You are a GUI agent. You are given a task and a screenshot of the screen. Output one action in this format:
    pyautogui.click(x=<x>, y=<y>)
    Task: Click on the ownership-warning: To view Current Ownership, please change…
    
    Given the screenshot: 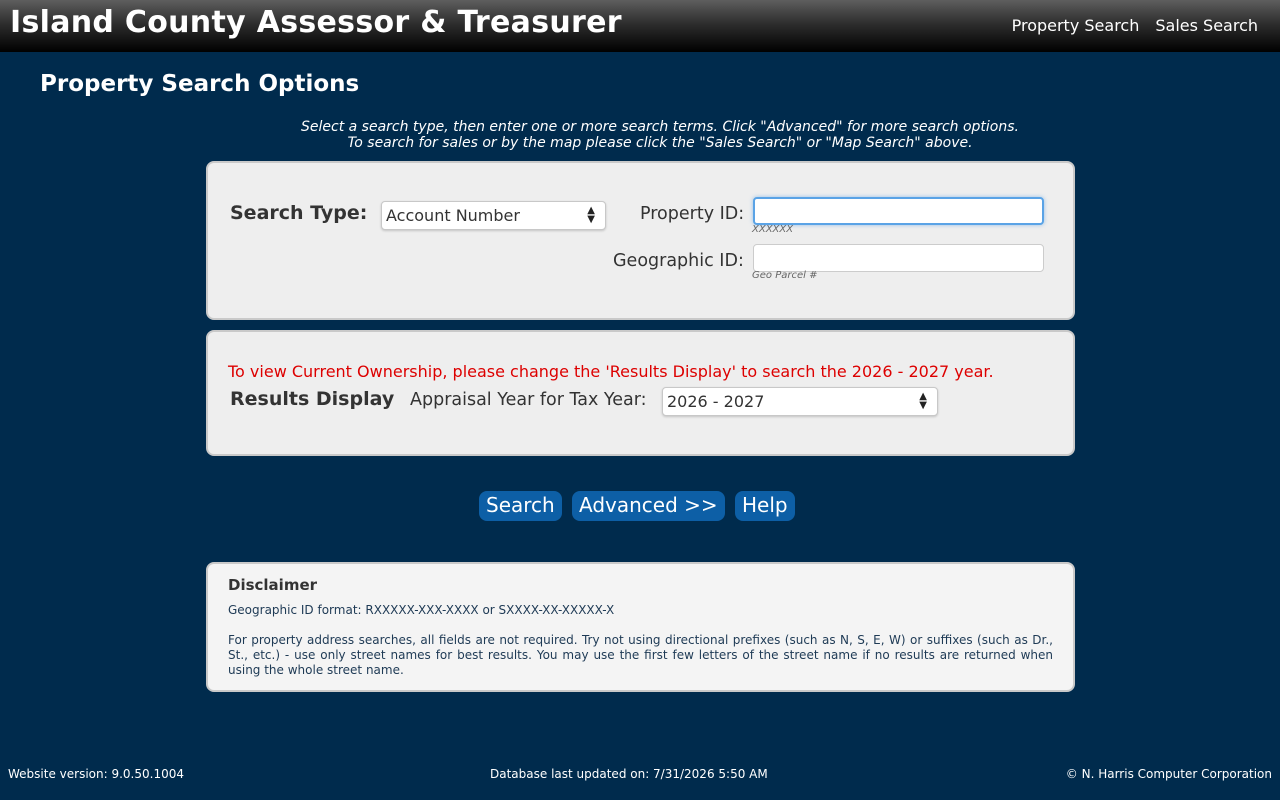 What is the action you would take?
    pyautogui.click(x=611, y=371)
    